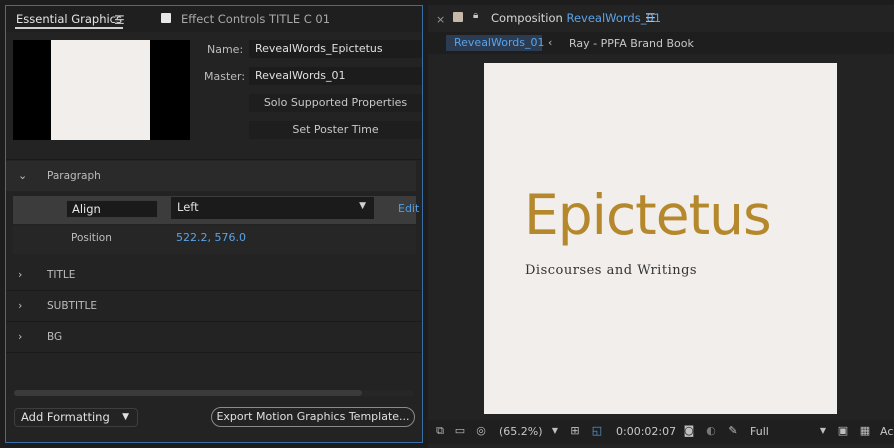 Image resolution: width=894 pixels, height=448 pixels. Describe the element at coordinates (458, 17) in the screenshot. I see `composition-swatch-icon` at that location.